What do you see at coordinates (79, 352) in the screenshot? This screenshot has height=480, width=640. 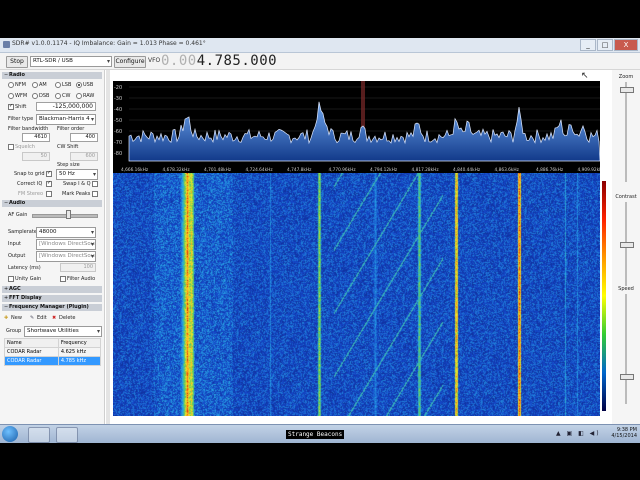 I see `row-frequency-cell: 4.625 kHz` at bounding box center [79, 352].